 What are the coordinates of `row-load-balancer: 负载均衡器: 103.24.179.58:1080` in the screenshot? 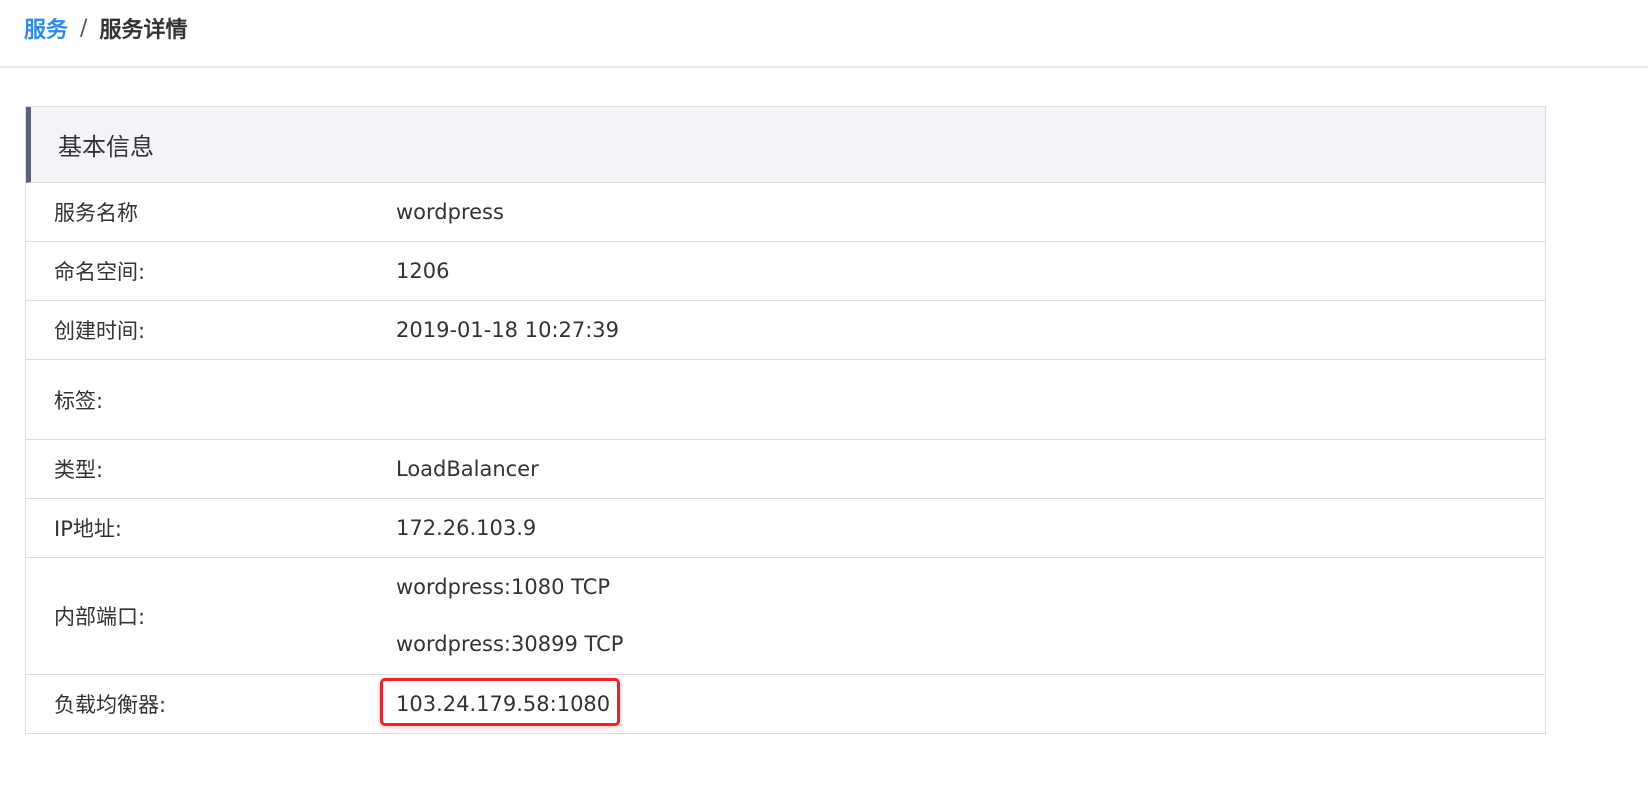 It's located at (785, 704).